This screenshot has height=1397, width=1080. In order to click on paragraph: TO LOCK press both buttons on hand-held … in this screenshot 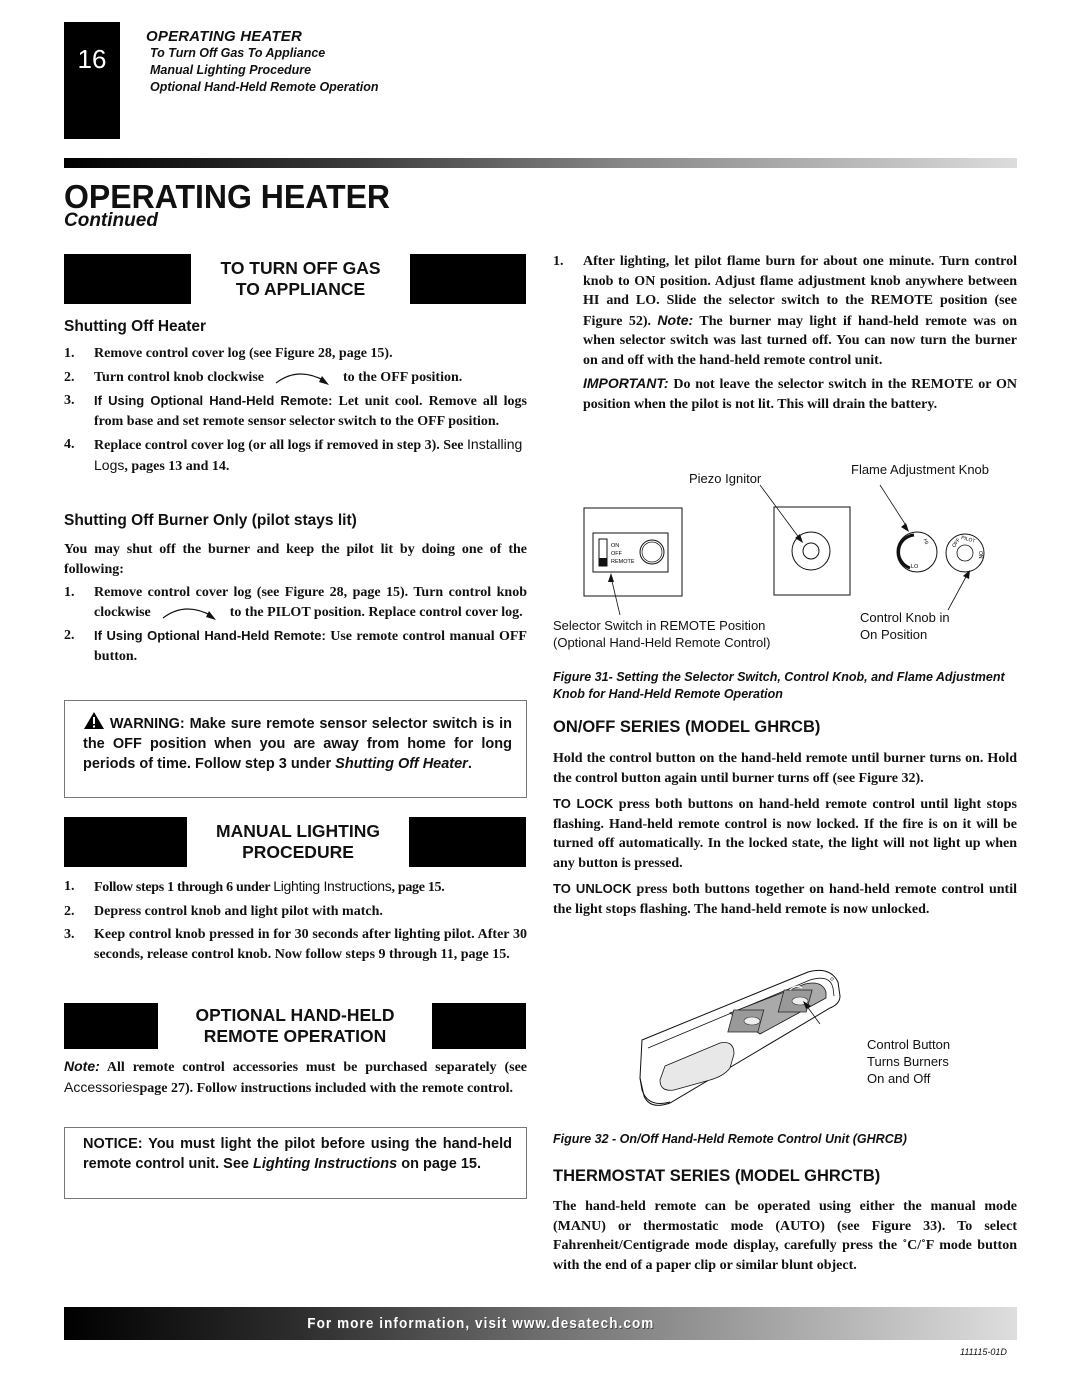, I will do `click(785, 833)`.